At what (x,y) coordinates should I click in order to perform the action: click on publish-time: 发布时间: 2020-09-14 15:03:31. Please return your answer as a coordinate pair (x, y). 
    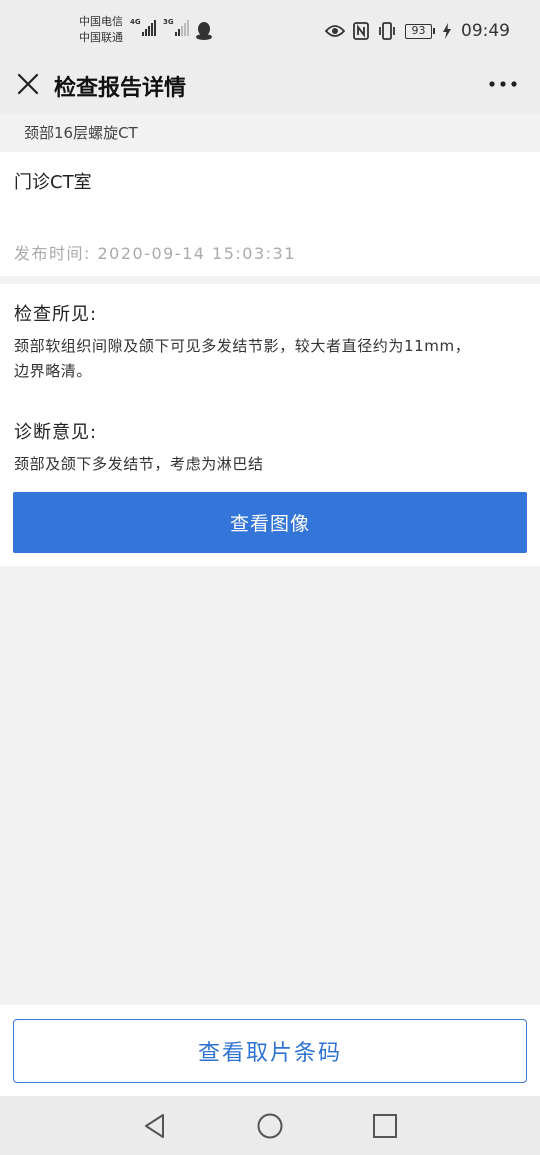
    Looking at the image, I should click on (155, 253).